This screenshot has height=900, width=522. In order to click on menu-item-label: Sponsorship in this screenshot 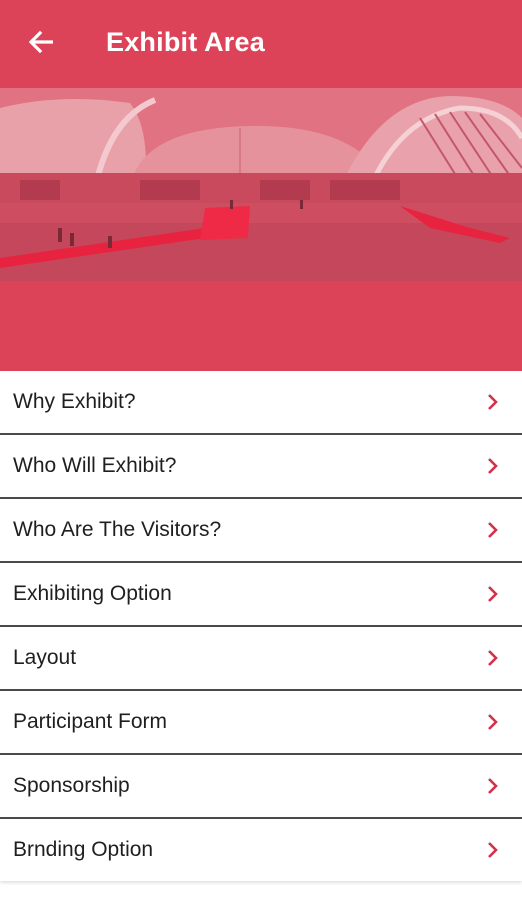, I will do `click(71, 785)`.